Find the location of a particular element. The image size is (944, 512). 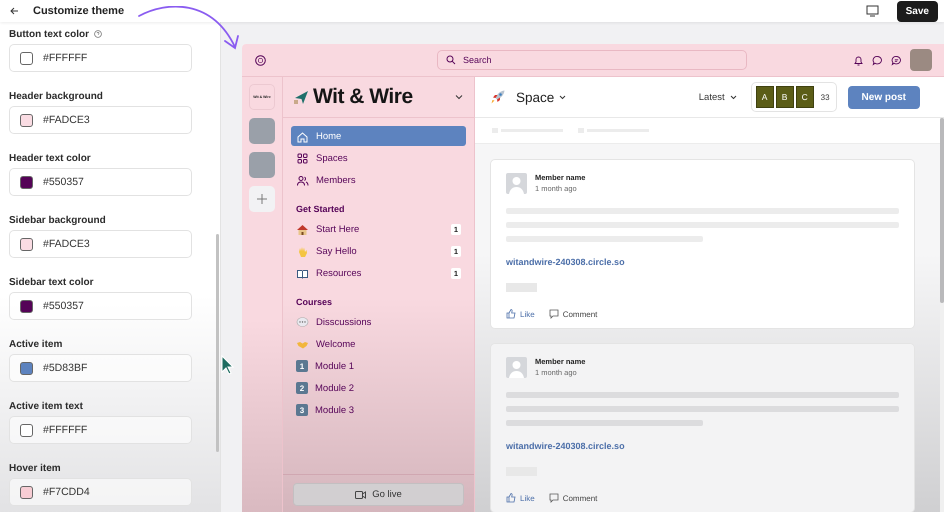

rocket-icon is located at coordinates (498, 97).